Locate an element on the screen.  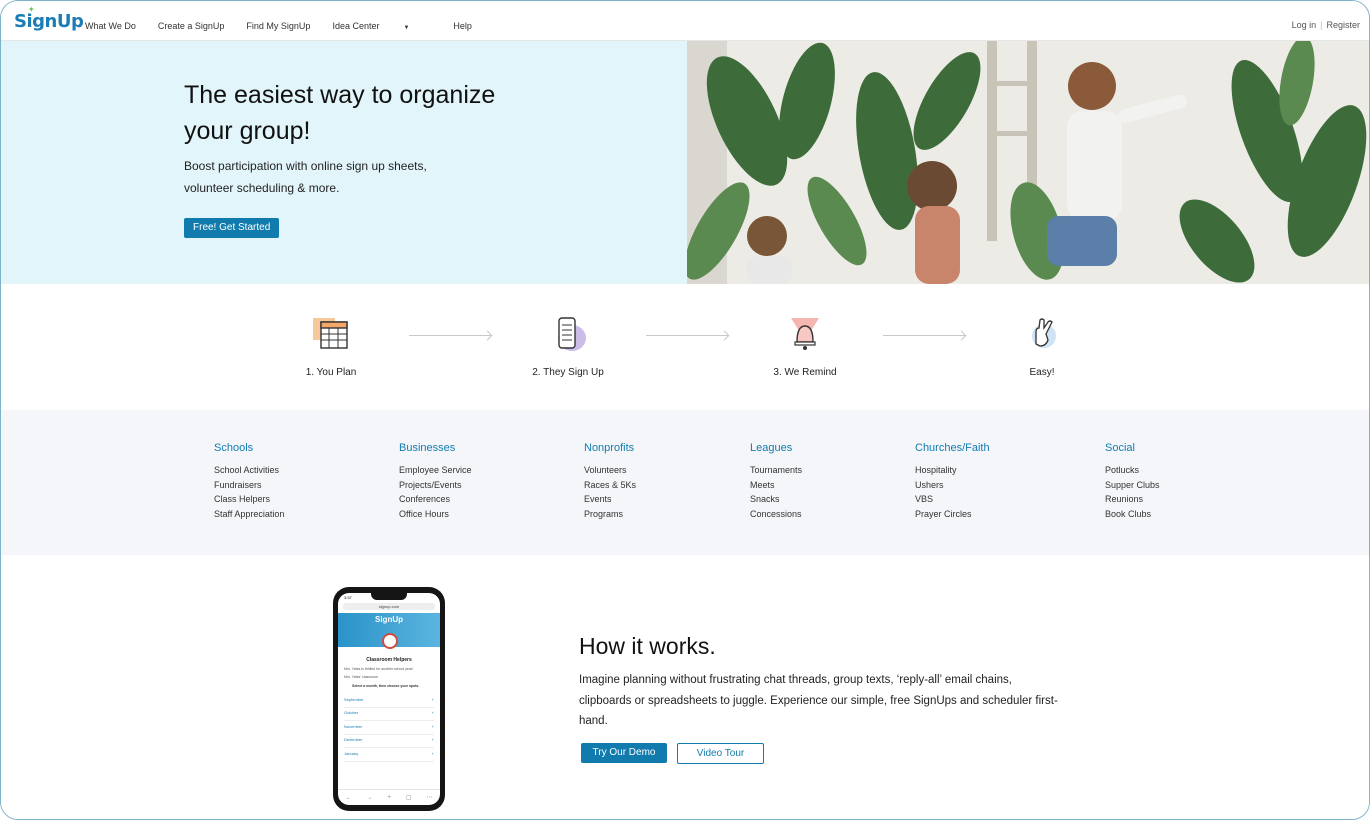
category-heading: Churches/Faith is located at coordinates (952, 448).